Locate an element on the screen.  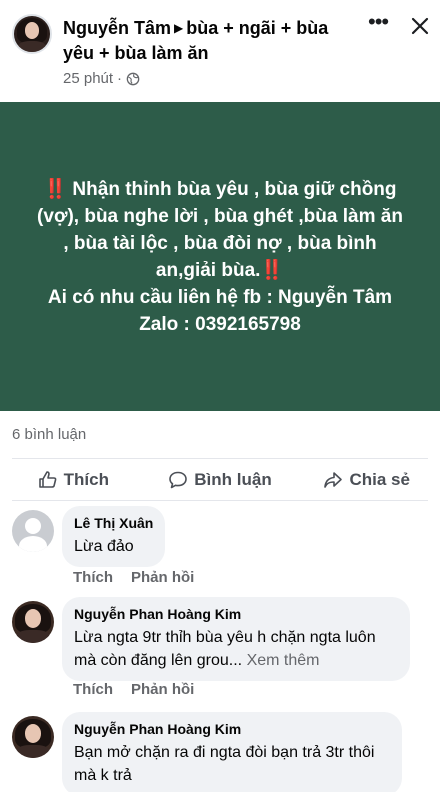
author-avatar is located at coordinates (32, 34).